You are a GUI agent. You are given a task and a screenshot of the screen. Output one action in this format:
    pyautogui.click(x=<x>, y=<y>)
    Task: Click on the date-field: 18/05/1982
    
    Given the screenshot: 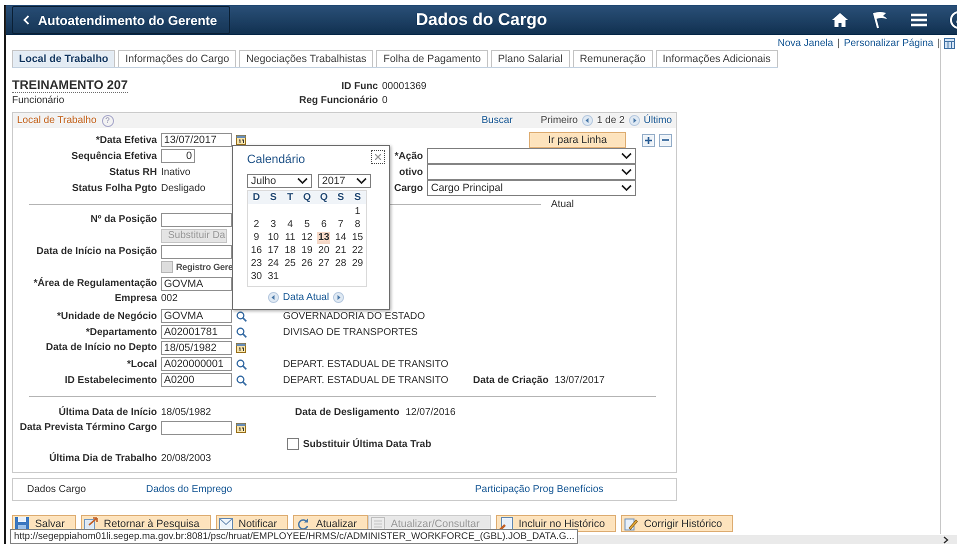 What is the action you would take?
    pyautogui.click(x=196, y=347)
    